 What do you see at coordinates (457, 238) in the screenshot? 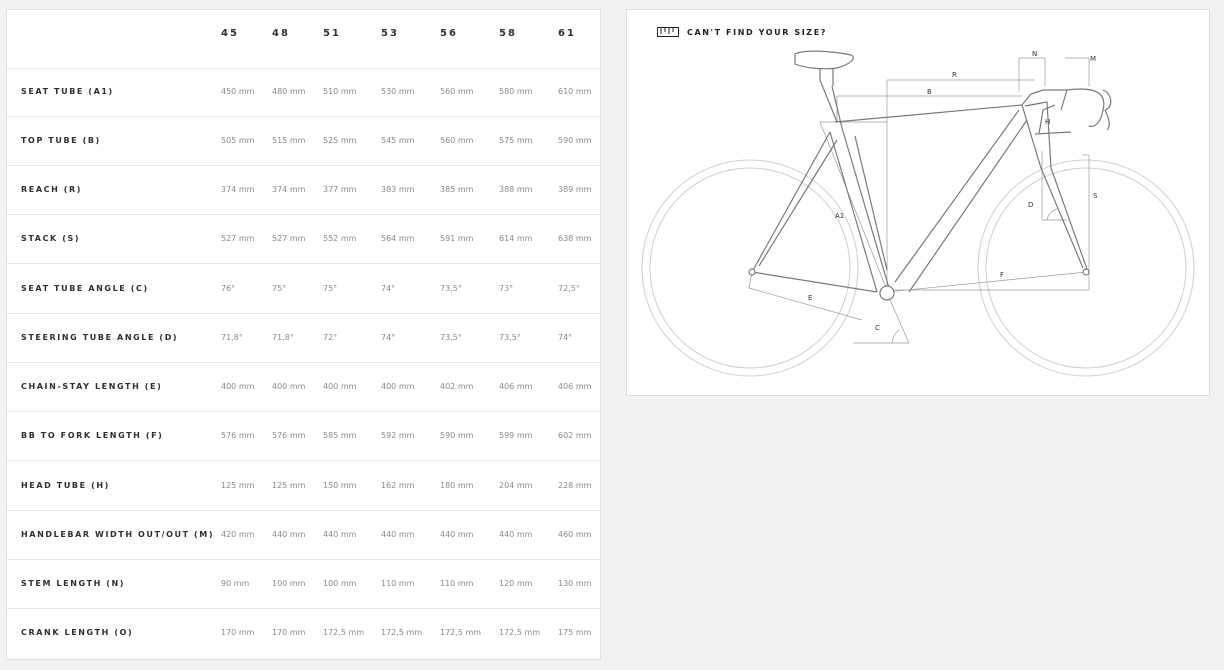
I see `table-cell: 591 mm` at bounding box center [457, 238].